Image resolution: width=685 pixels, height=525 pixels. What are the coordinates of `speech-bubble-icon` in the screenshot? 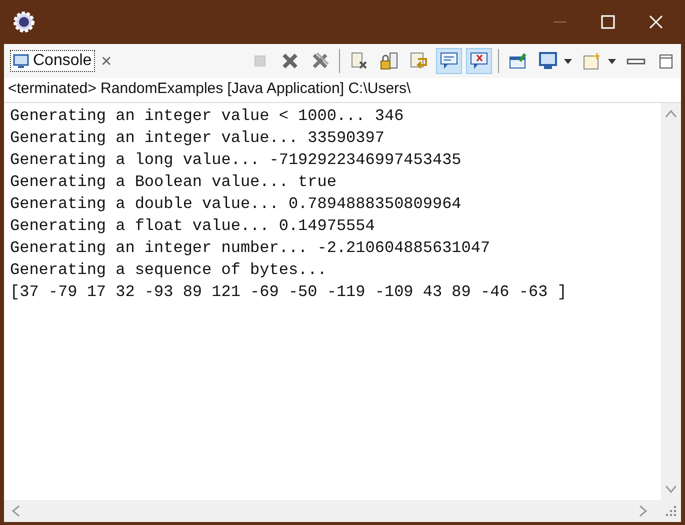 It's located at (449, 61).